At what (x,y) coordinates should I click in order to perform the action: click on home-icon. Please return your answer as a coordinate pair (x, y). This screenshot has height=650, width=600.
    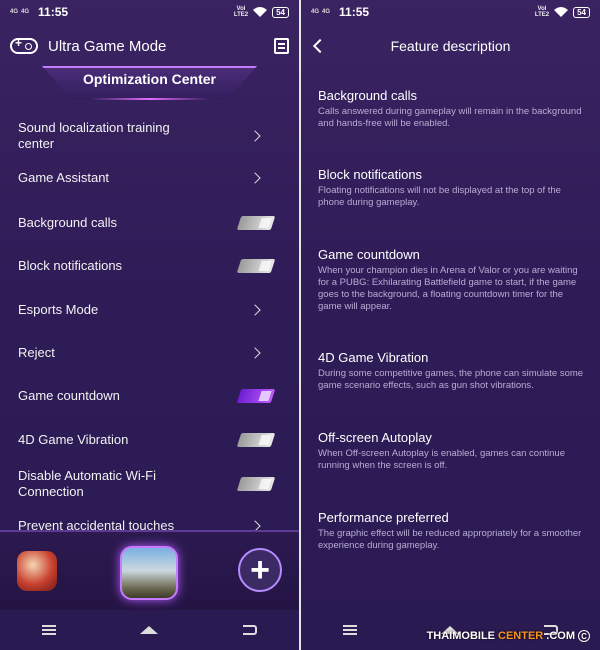
    Looking at the image, I should click on (149, 630).